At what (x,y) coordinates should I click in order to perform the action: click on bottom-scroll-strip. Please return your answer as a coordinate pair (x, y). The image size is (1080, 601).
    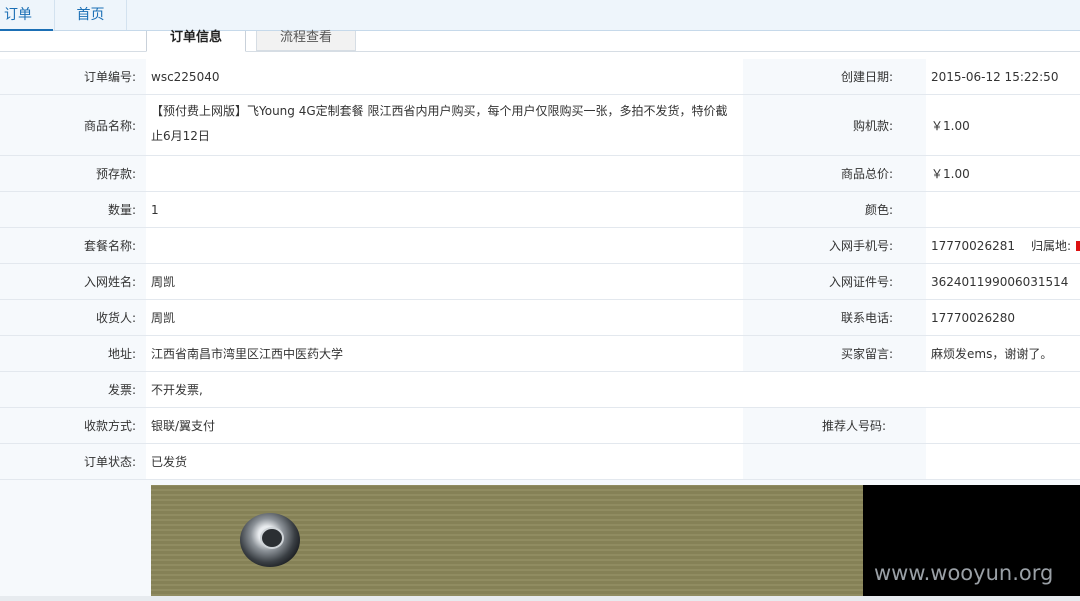
    Looking at the image, I should click on (540, 598).